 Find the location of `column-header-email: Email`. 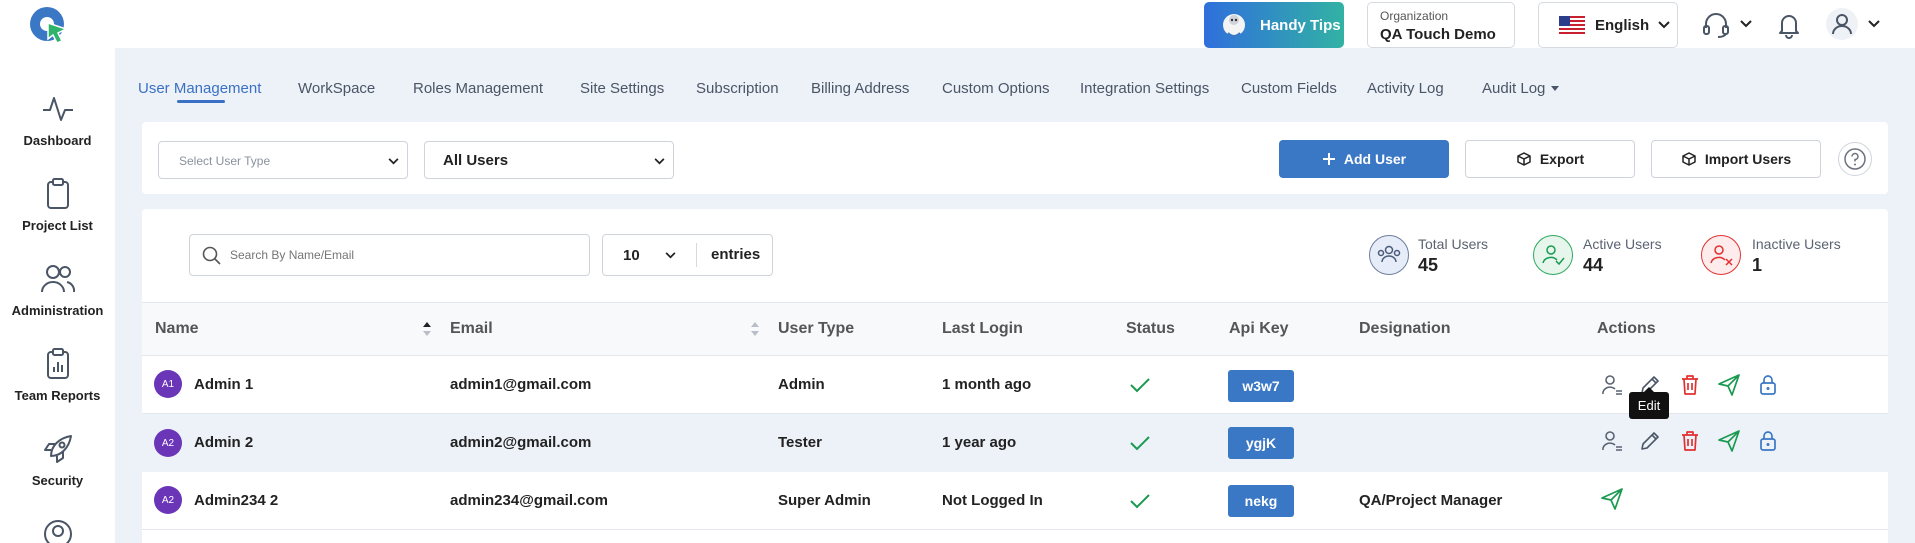

column-header-email: Email is located at coordinates (471, 329).